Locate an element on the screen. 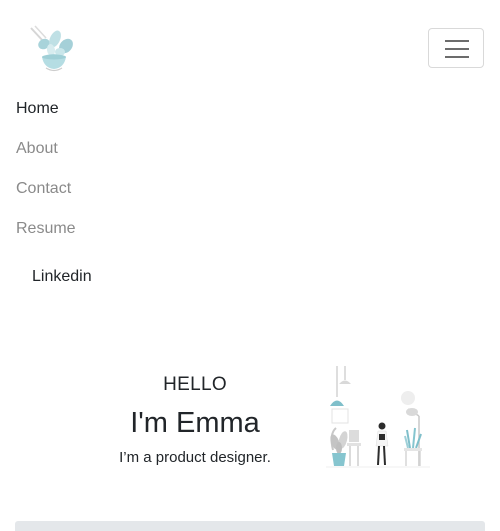  hero-illustration is located at coordinates (378, 420).